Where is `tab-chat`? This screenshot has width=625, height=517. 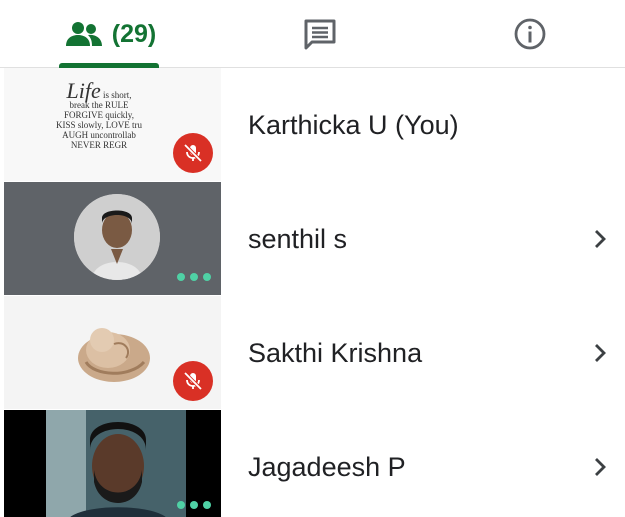
tab-chat is located at coordinates (320, 34).